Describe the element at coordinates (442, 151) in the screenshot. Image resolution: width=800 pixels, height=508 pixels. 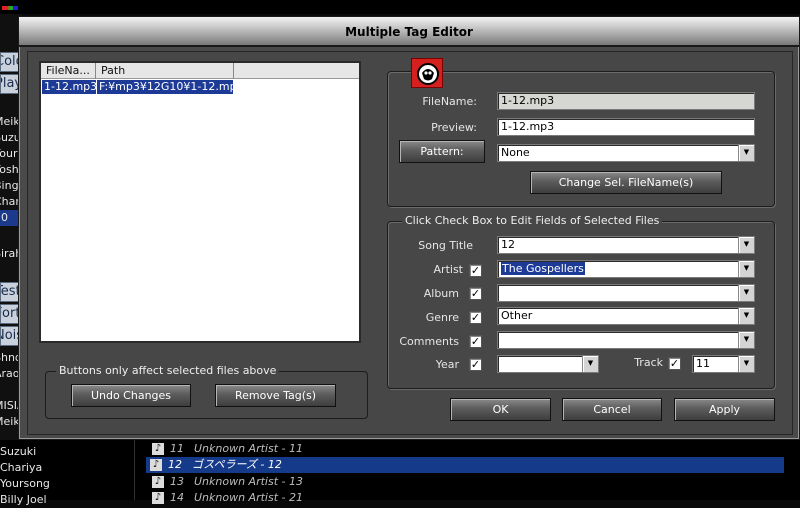
I see `pattern-button: Pattern:` at that location.